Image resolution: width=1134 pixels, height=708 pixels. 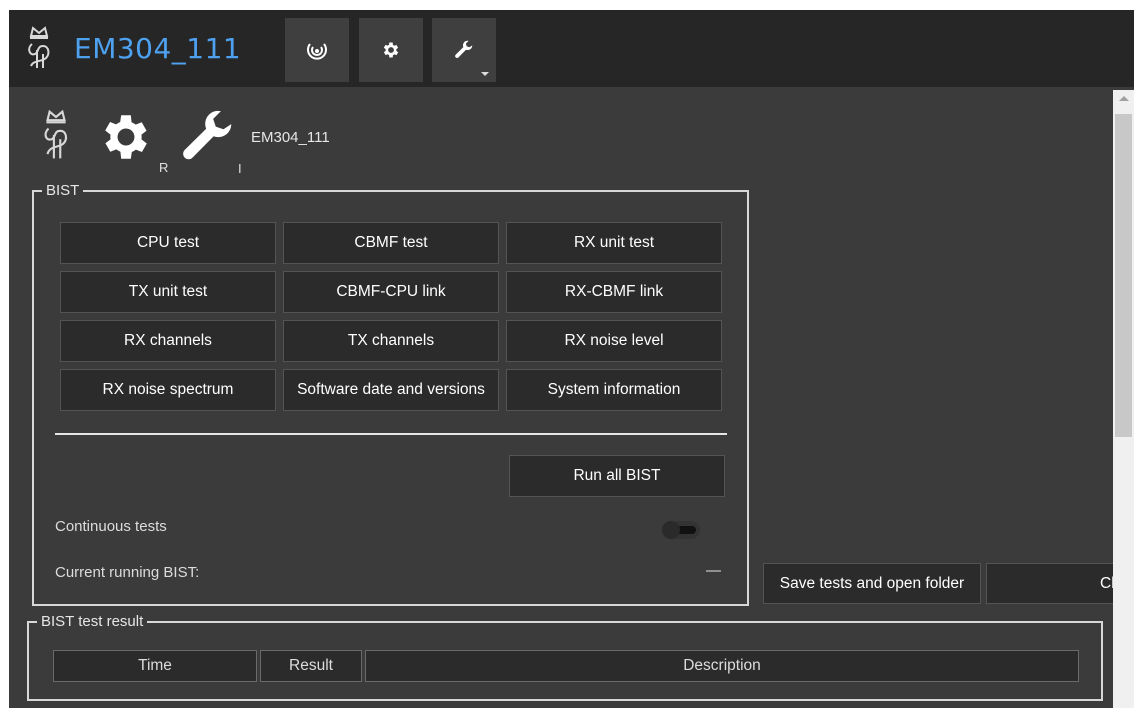 What do you see at coordinates (614, 292) in the screenshot?
I see `rx-cbmf-link-button: RX-CBMF link` at bounding box center [614, 292].